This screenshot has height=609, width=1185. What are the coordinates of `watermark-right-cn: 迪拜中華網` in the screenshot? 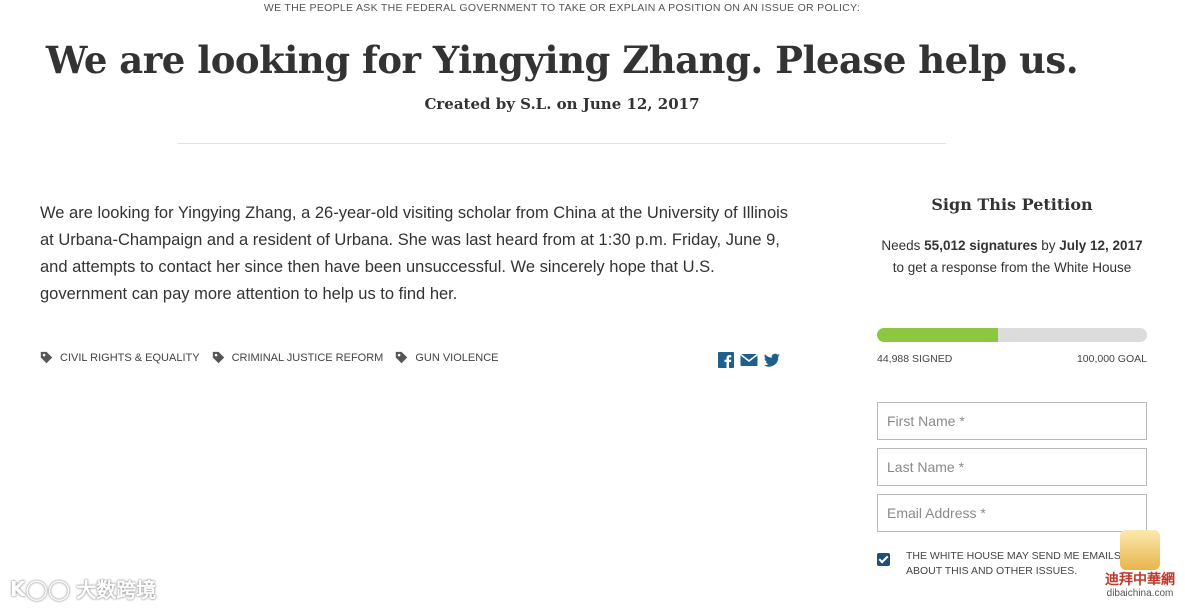 It's located at (1140, 580).